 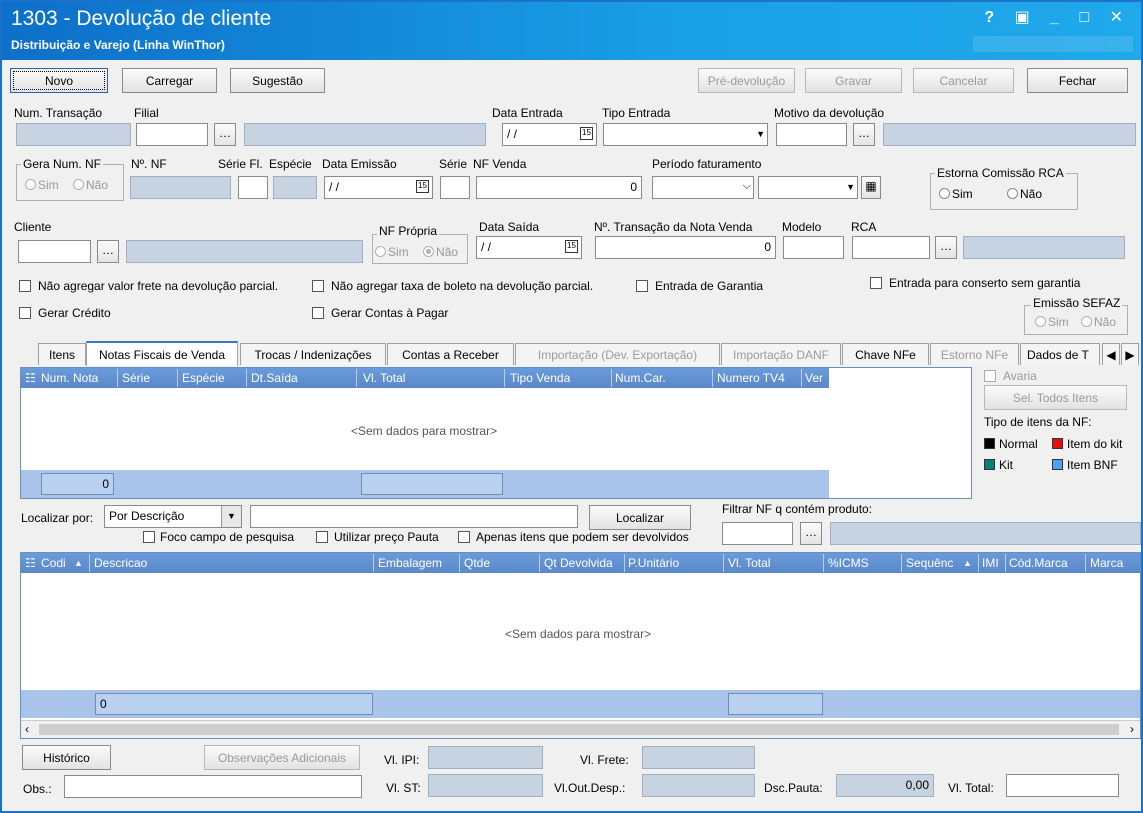 I want to click on novo-button: Novo, so click(x=59, y=80).